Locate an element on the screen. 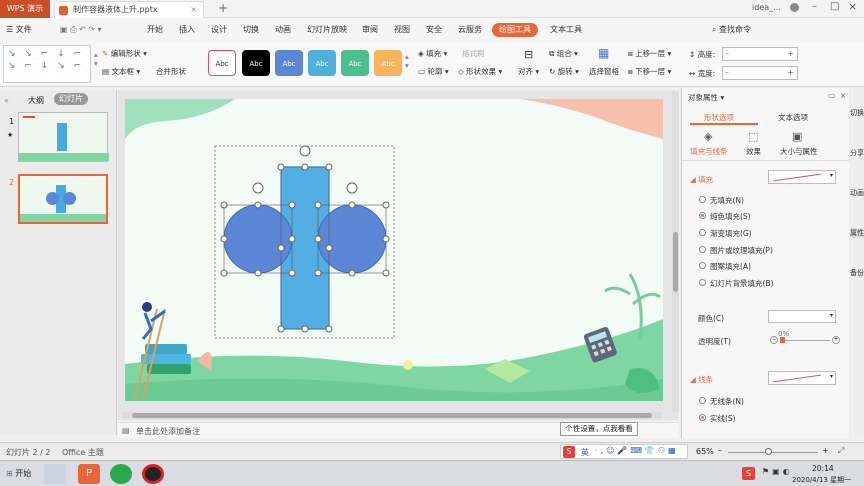 This screenshot has width=864, height=486. avatar is located at coordinates (794, 7).